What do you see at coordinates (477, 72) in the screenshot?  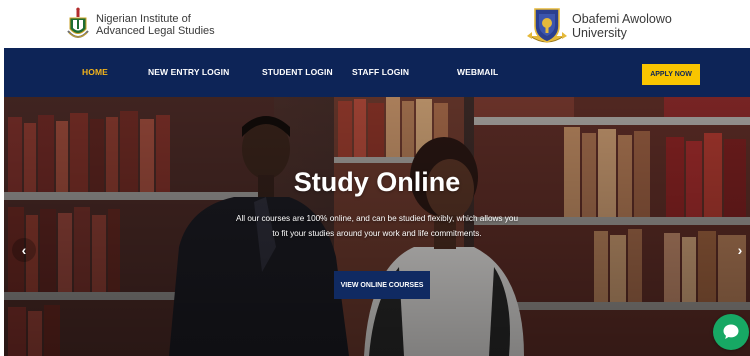 I see `nav-webmail-link: WEBMAIL` at bounding box center [477, 72].